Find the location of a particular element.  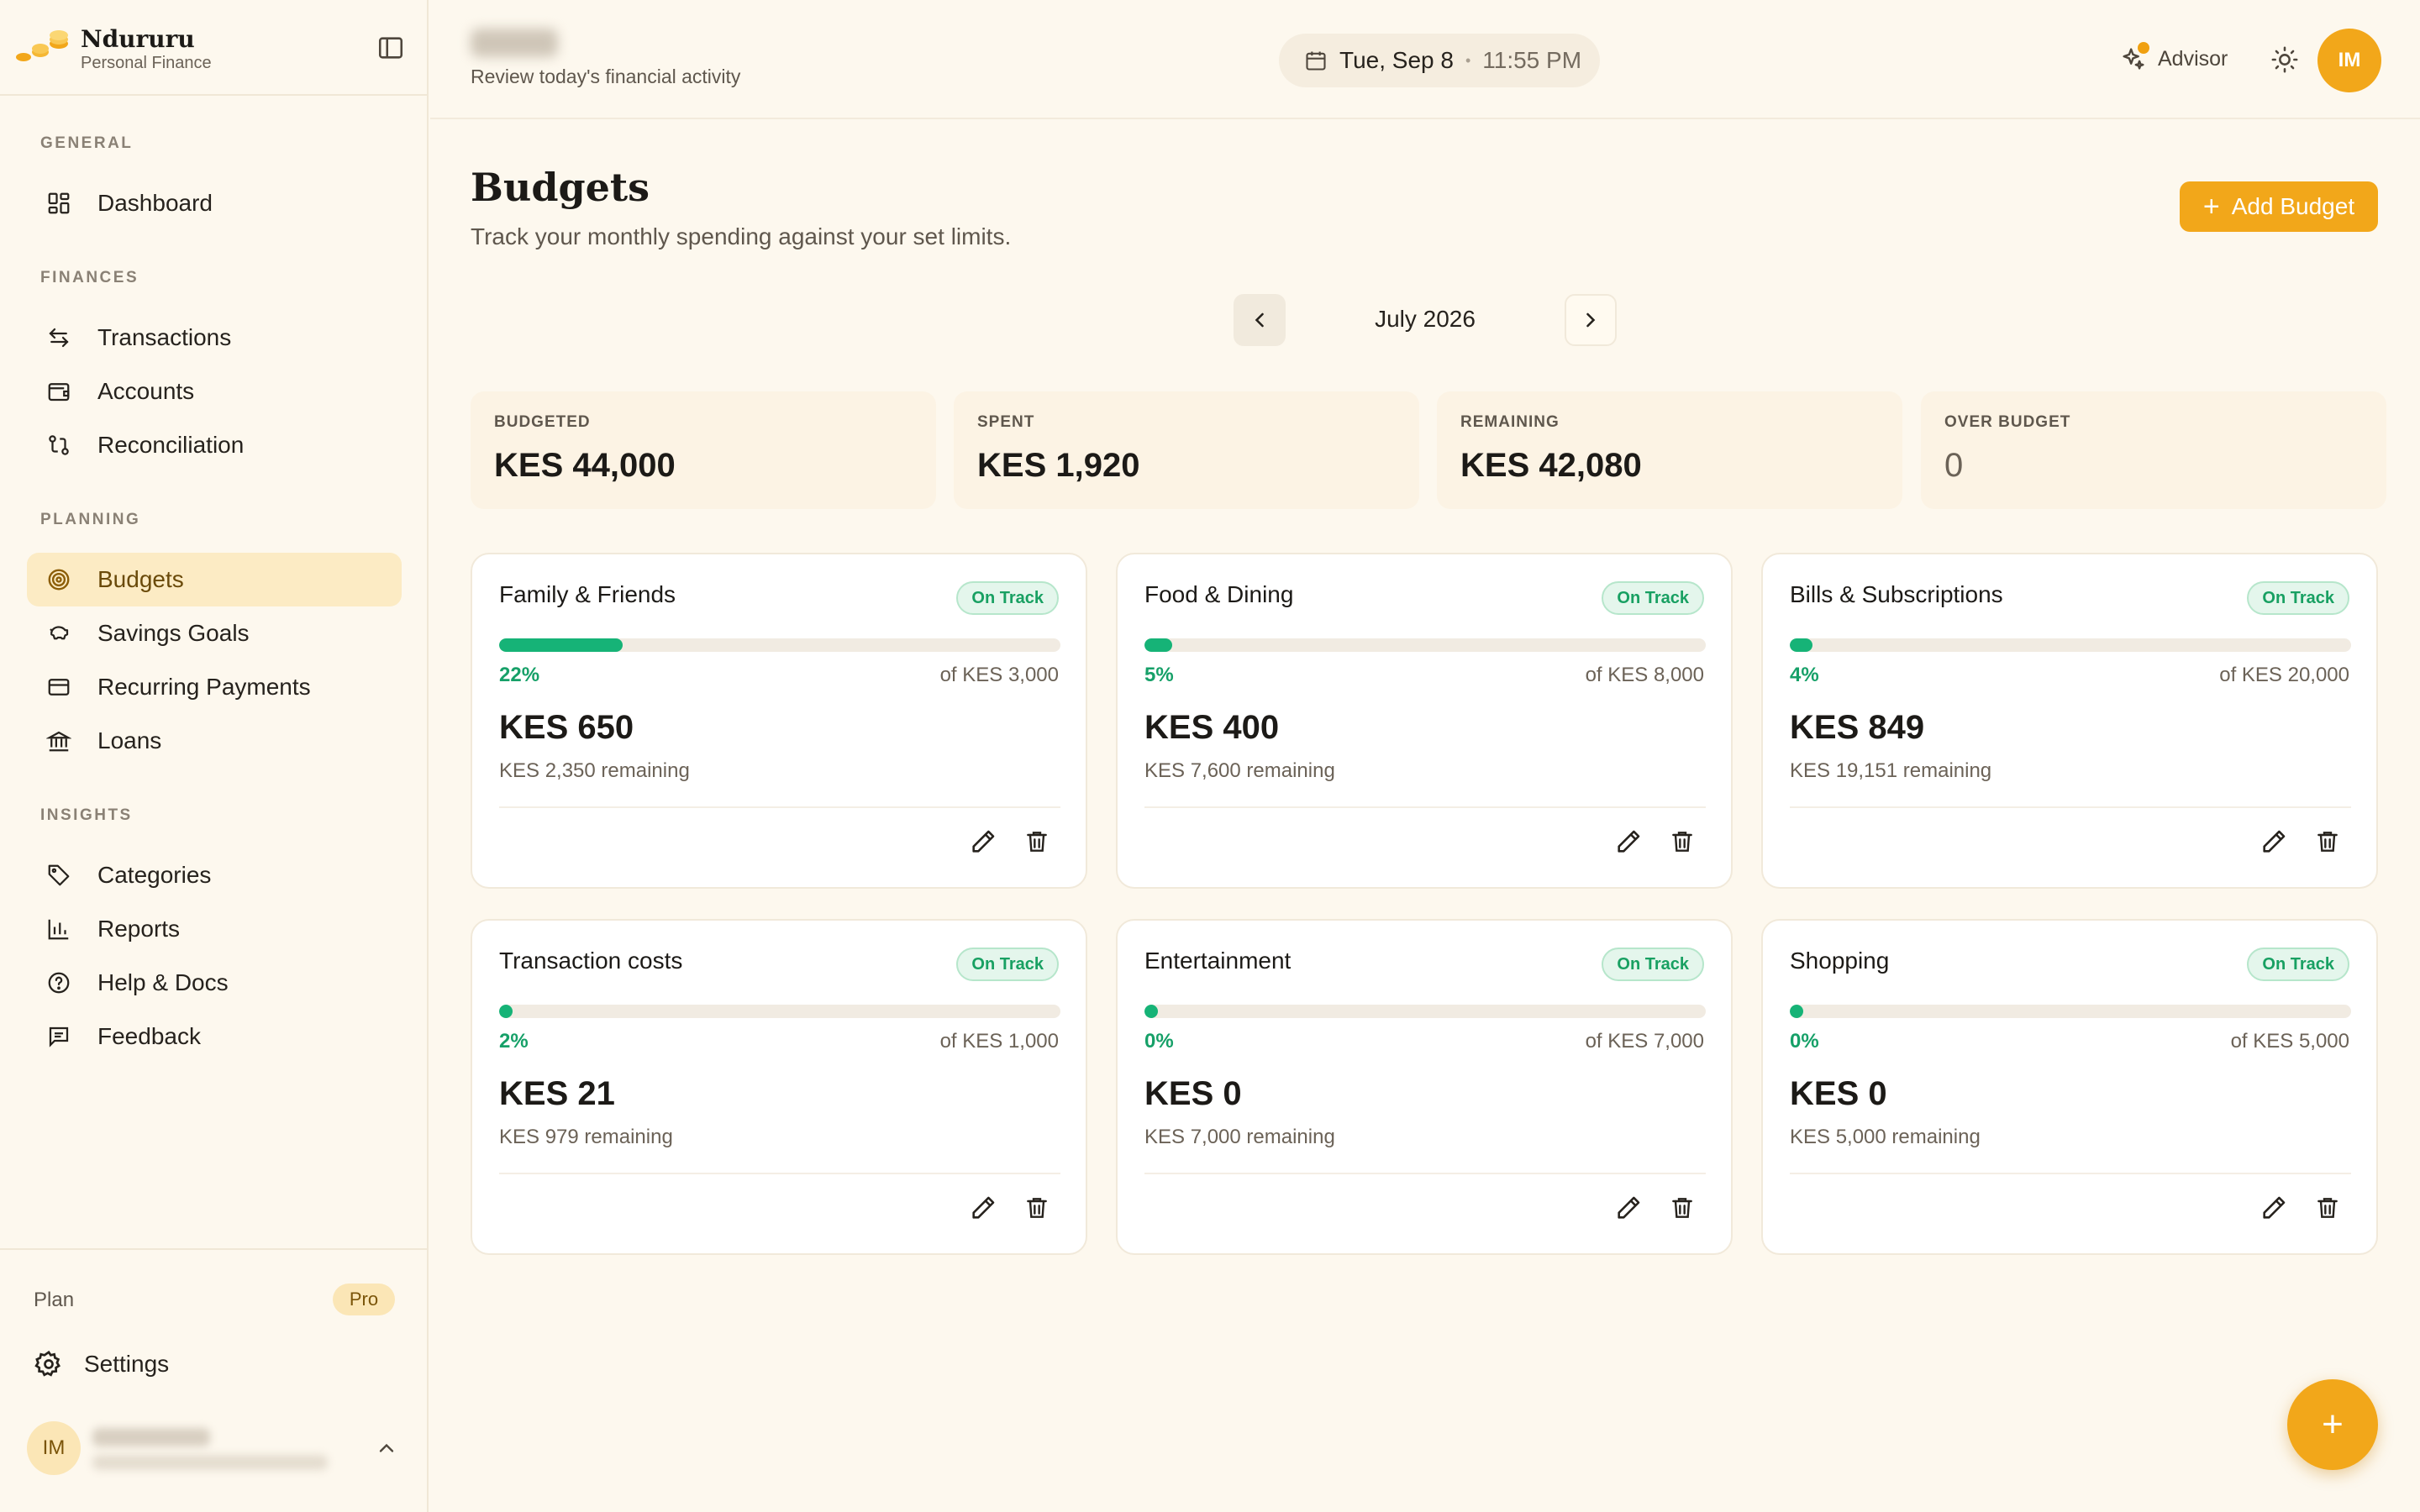

sidebar-item-help-docs: Help & Docs is located at coordinates (214, 983).